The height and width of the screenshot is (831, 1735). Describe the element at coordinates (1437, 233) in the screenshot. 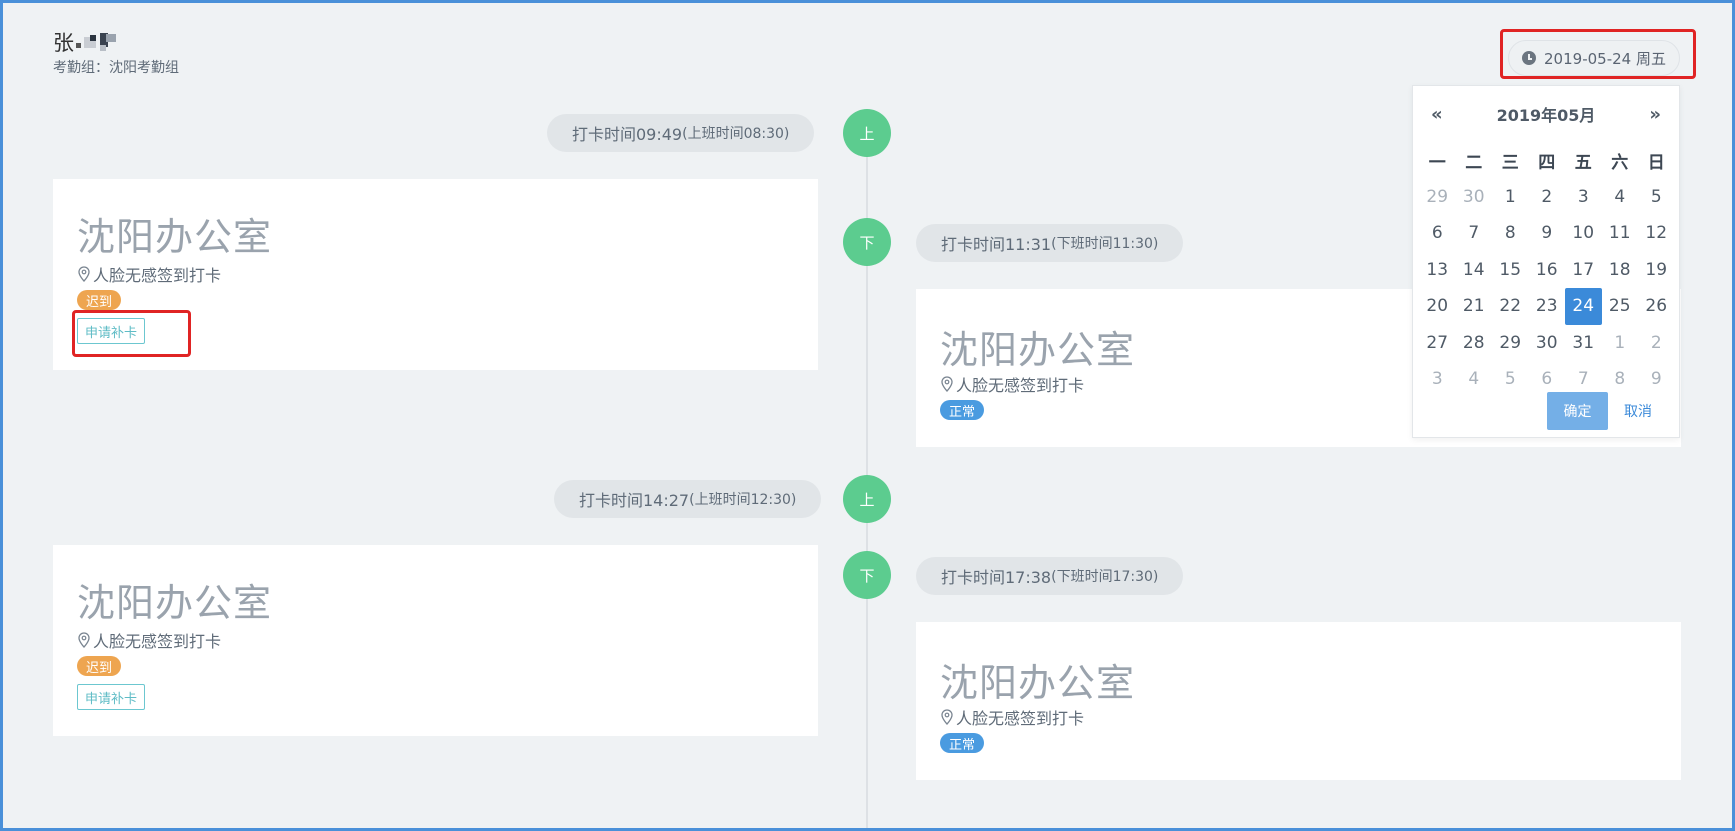

I see `calendar-day: 6` at that location.